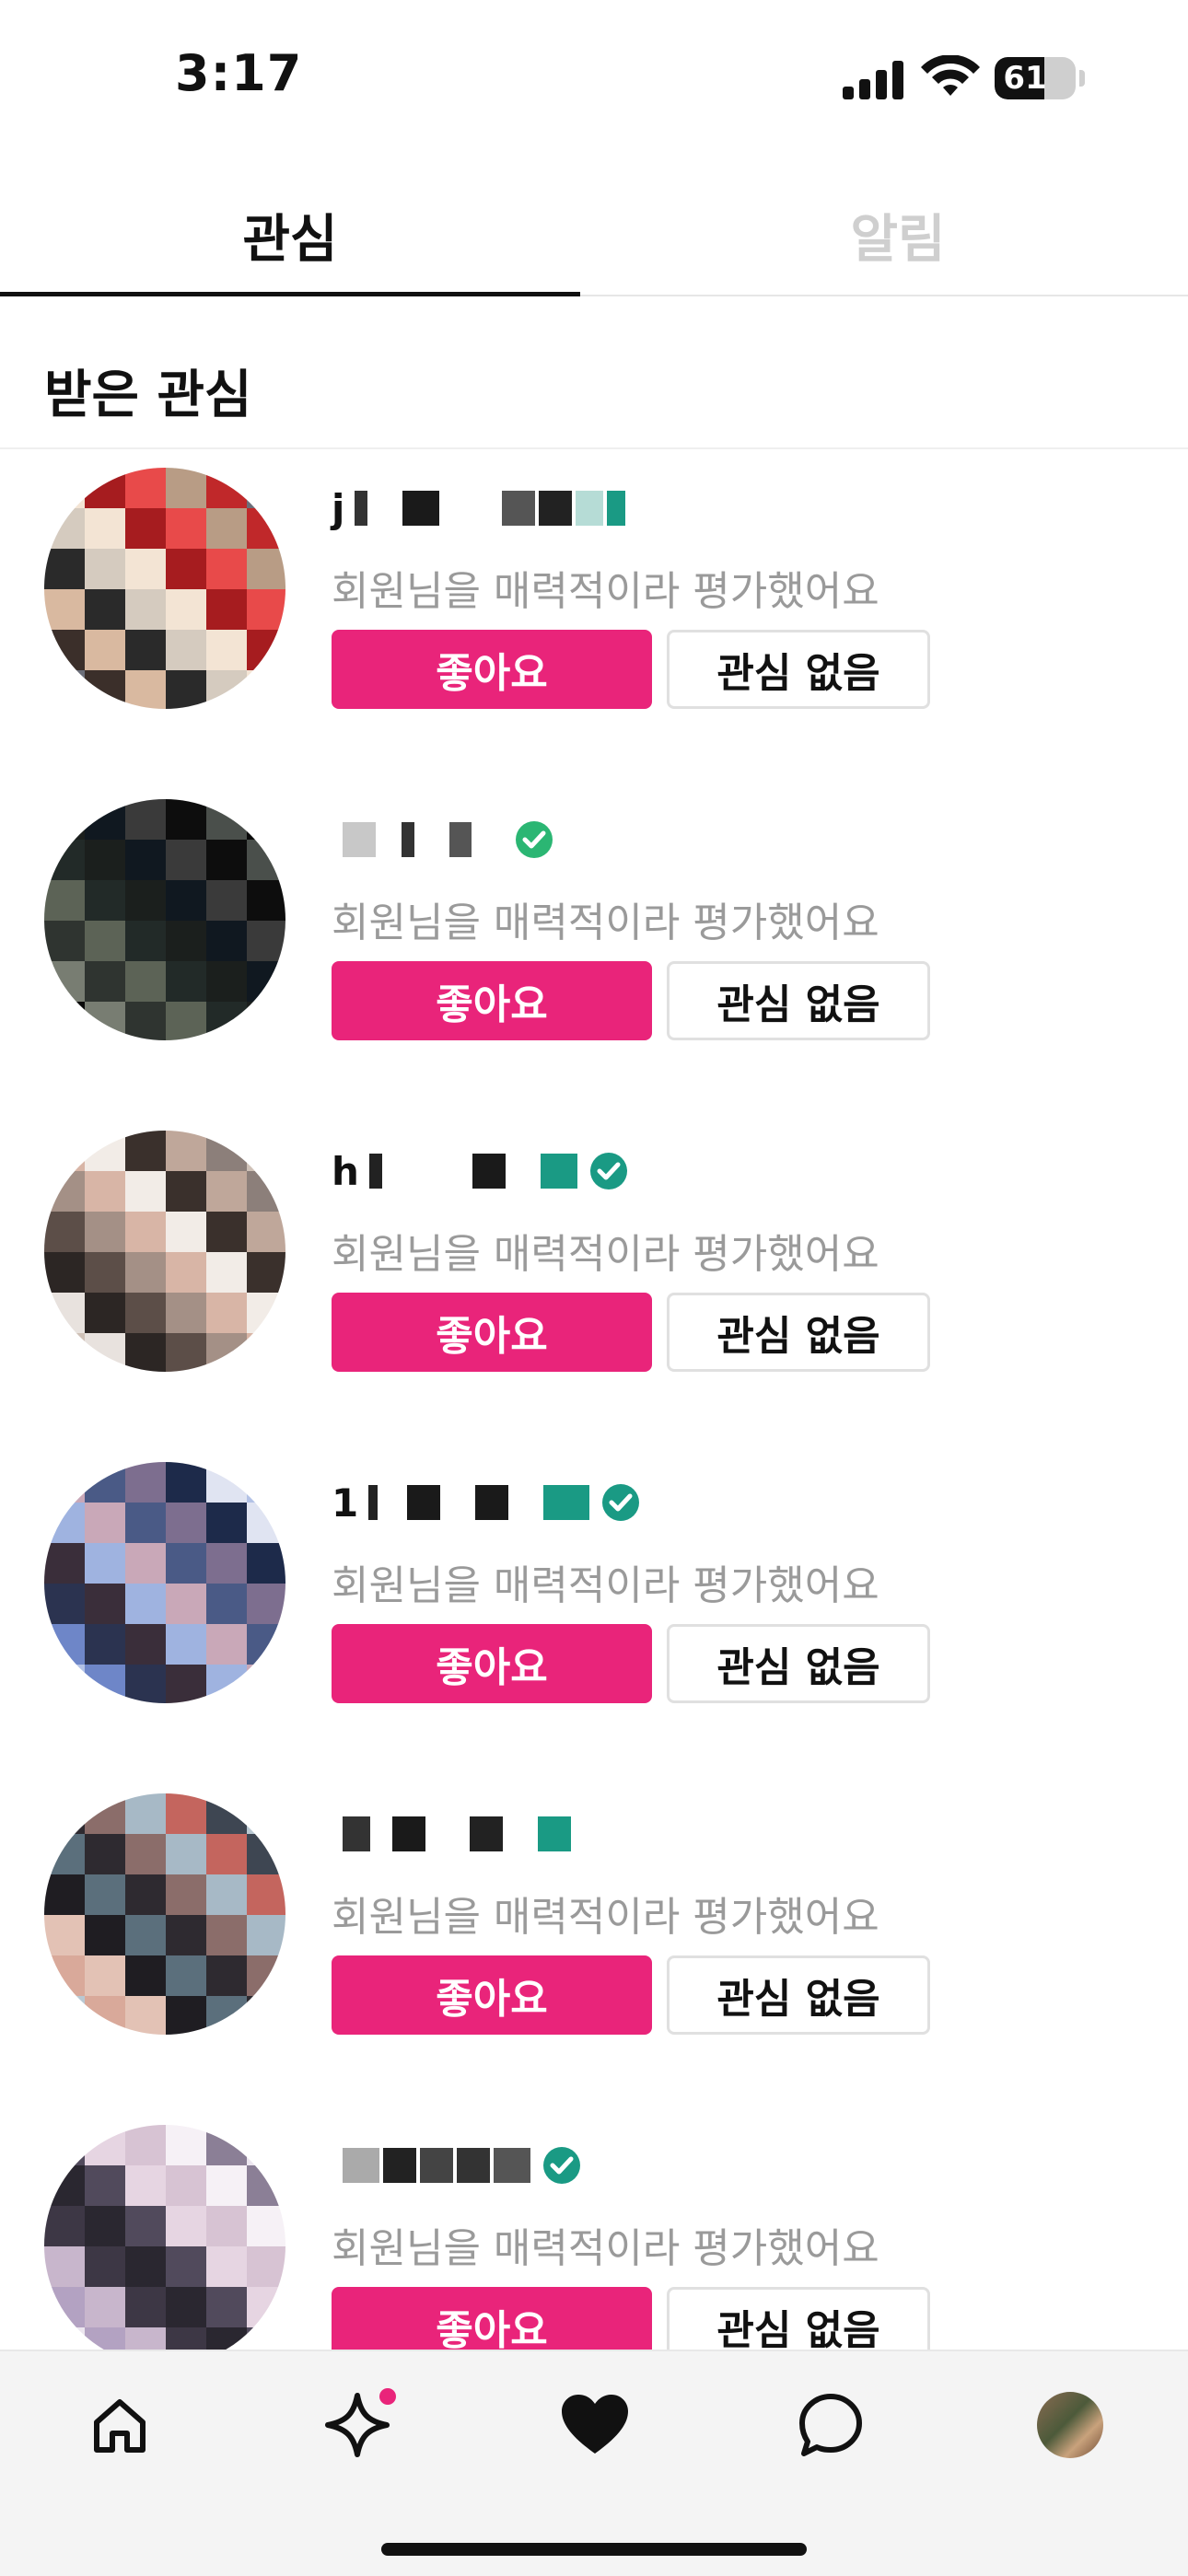 The height and width of the screenshot is (2576, 1188). I want to click on list-item: j 회원님을 매력적이라 평가했어요좋아요 관심 없음, so click(594, 615).